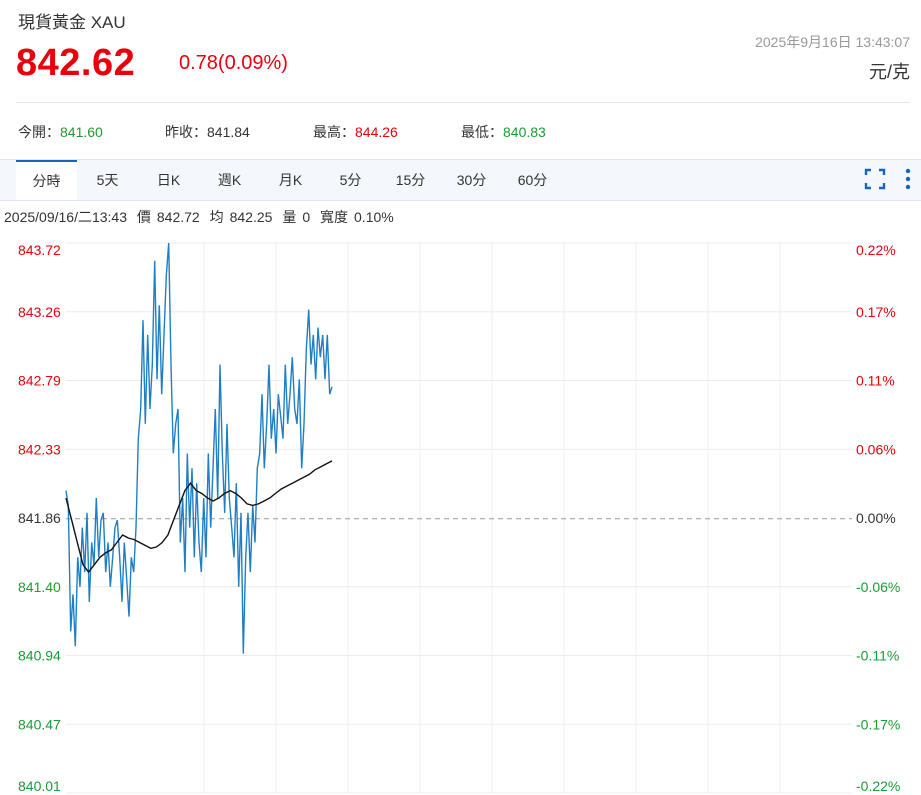 The image size is (921, 795). What do you see at coordinates (877, 656) in the screenshot?
I see `y-tick-label-right: -0.11%` at bounding box center [877, 656].